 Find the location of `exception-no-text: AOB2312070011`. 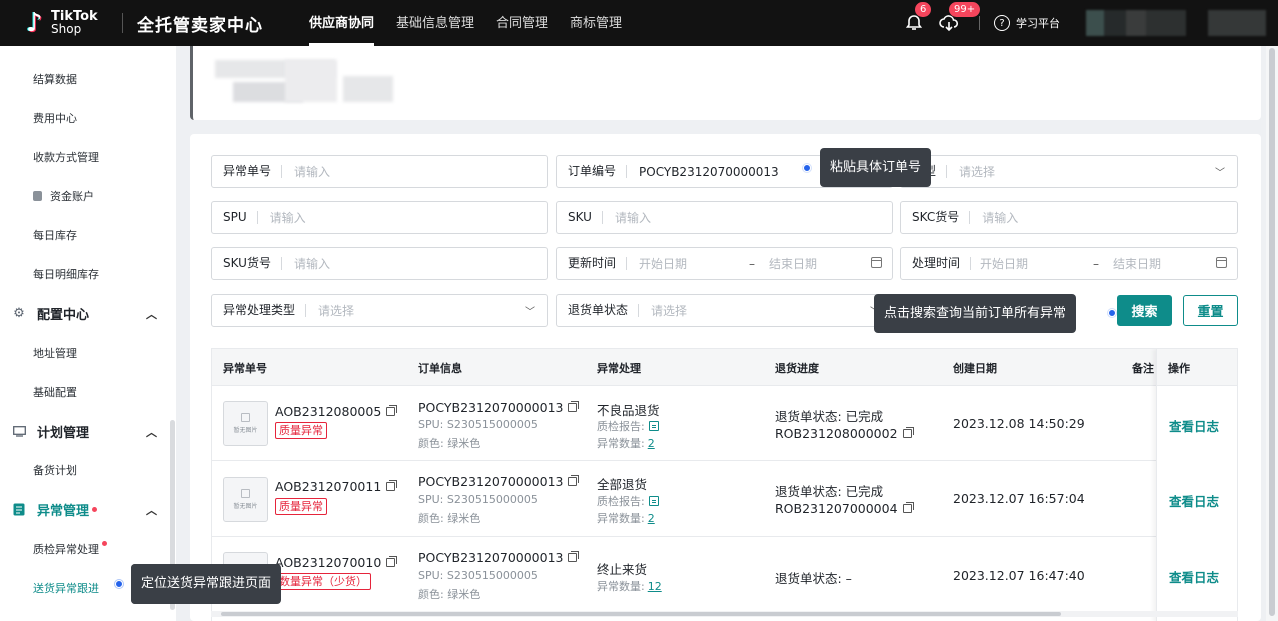

exception-no-text: AOB2312070011 is located at coordinates (328, 486).